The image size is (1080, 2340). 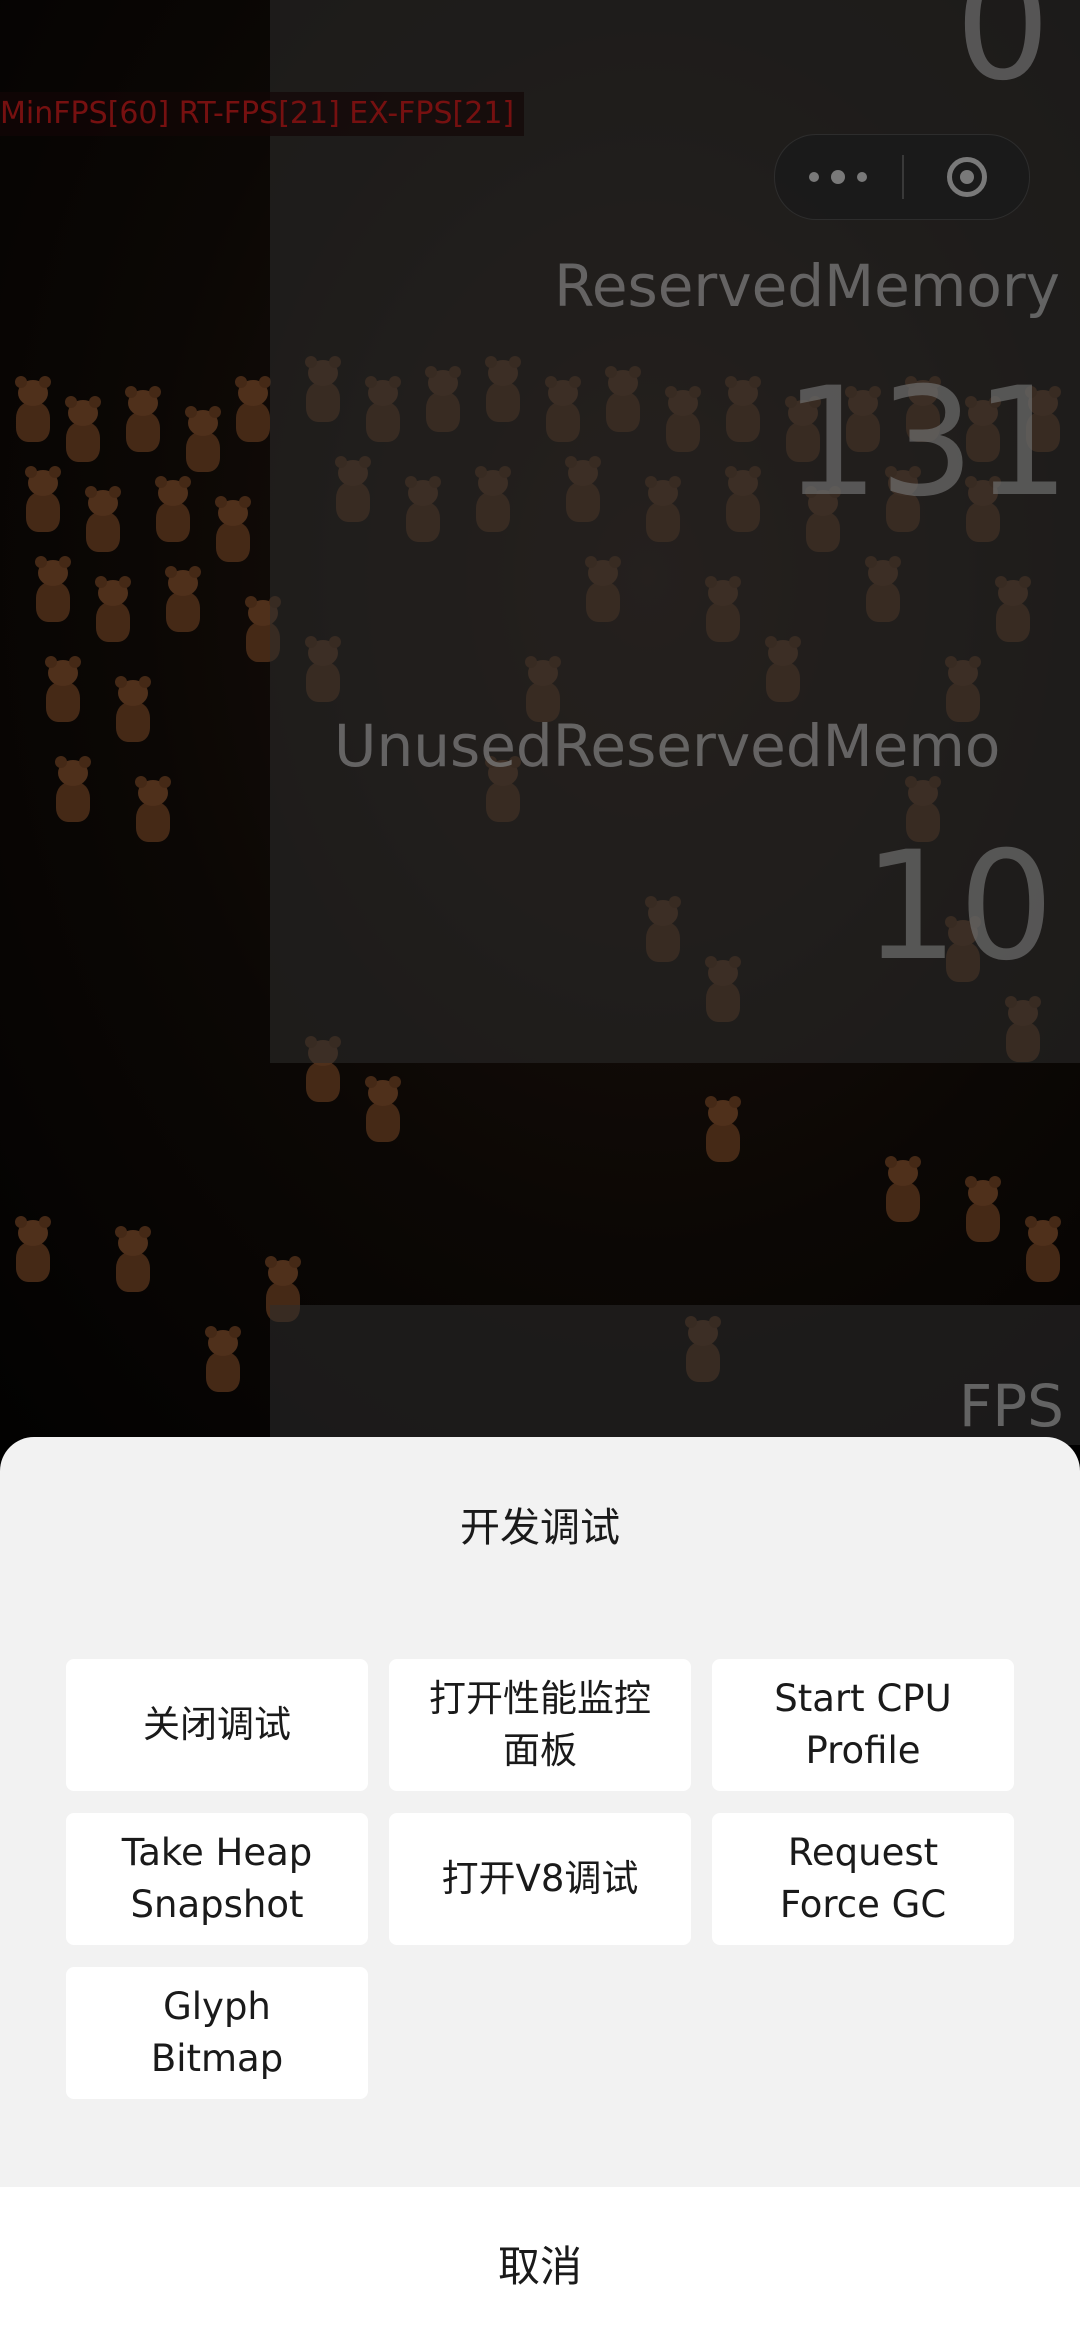 I want to click on take-heap-snapshot-button: Take Heap Snapshot, so click(x=217, y=1879).